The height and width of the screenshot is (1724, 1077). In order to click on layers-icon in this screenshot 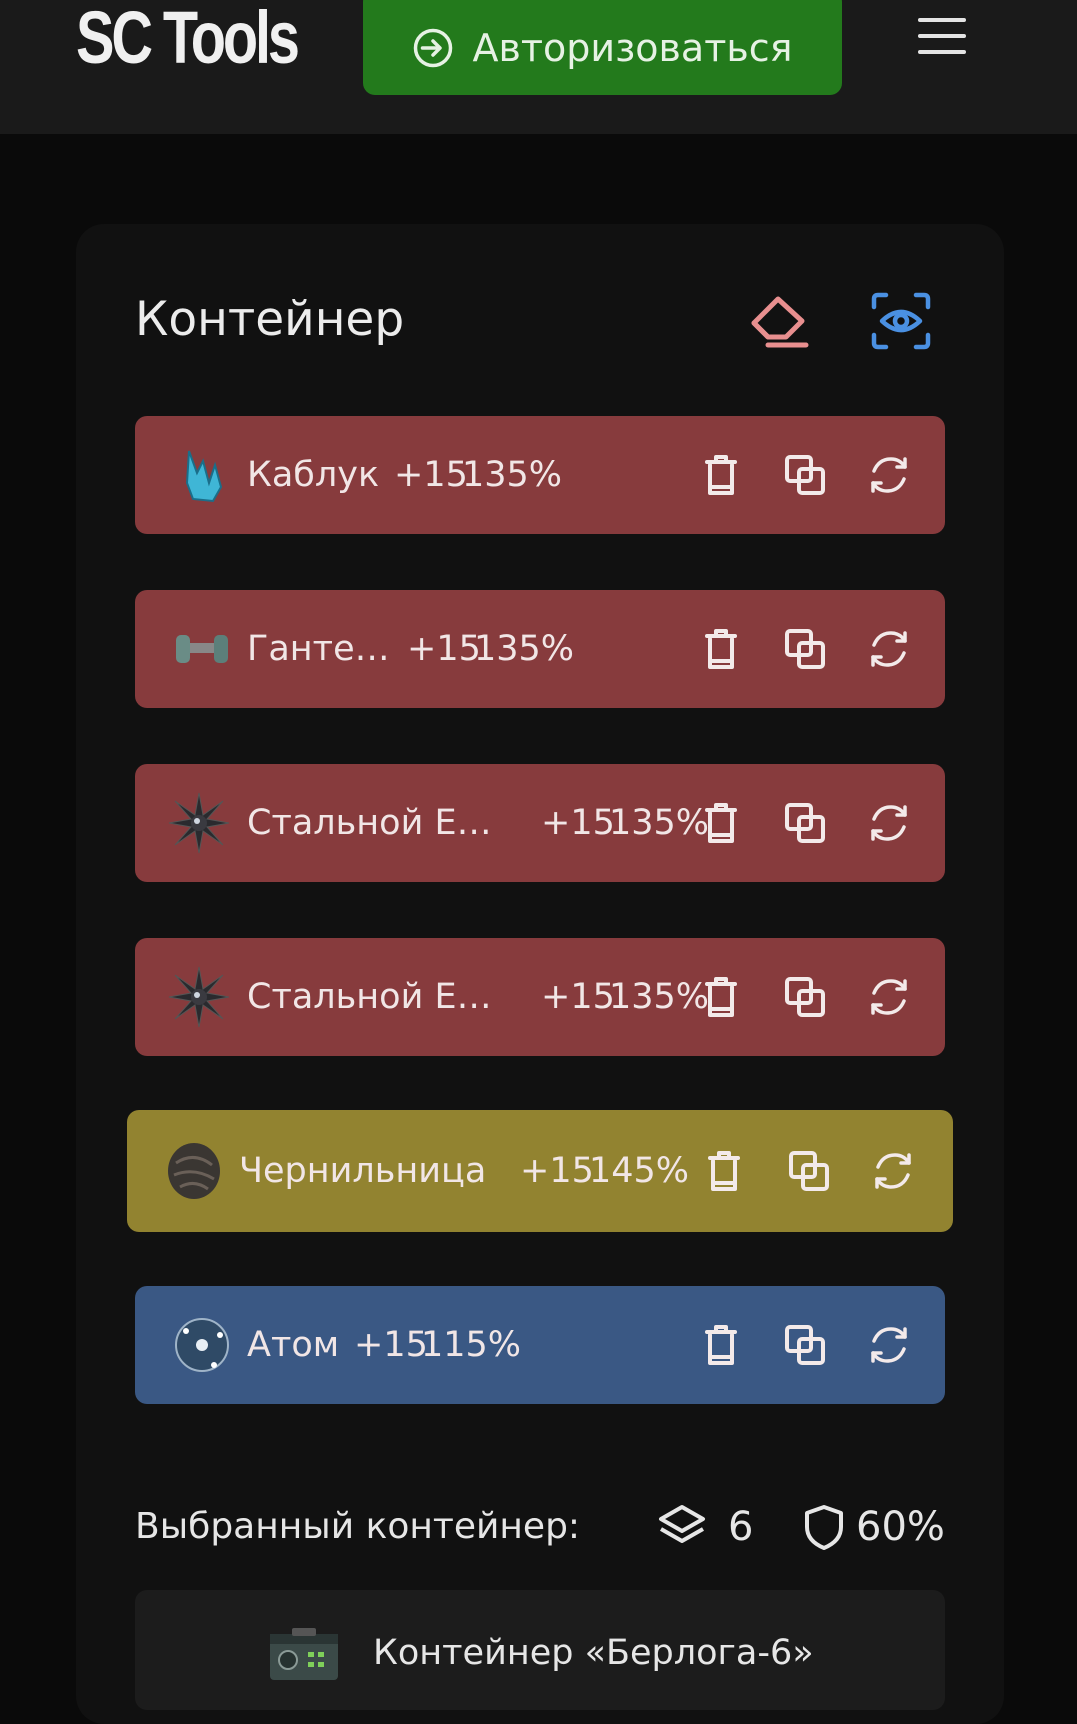, I will do `click(682, 1524)`.